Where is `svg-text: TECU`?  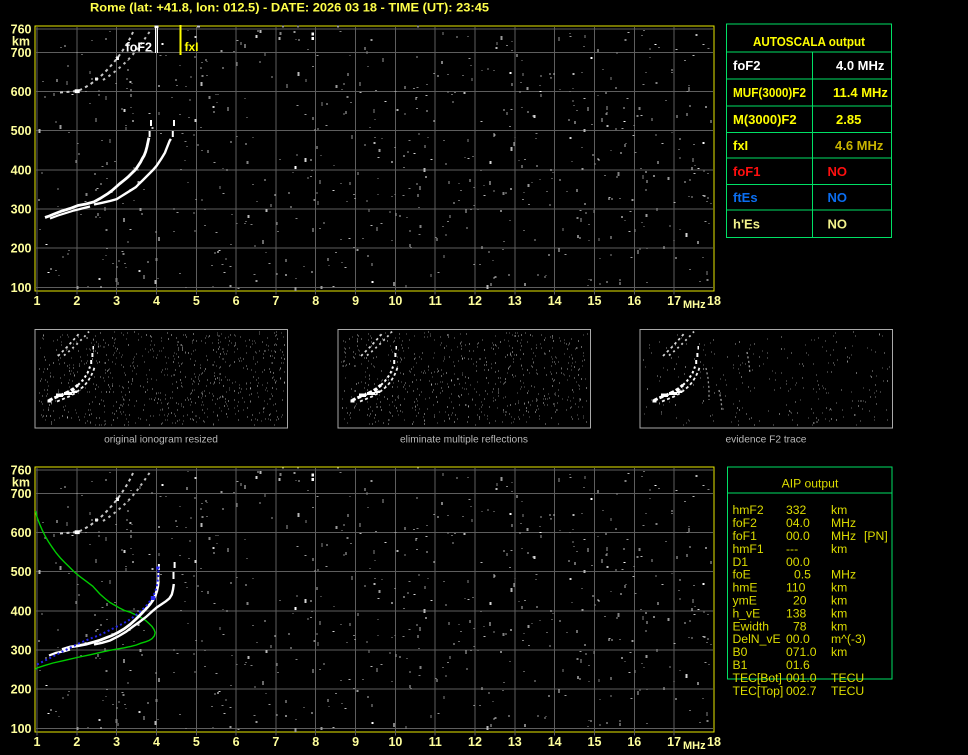
svg-text: TECU is located at coordinates (847, 678).